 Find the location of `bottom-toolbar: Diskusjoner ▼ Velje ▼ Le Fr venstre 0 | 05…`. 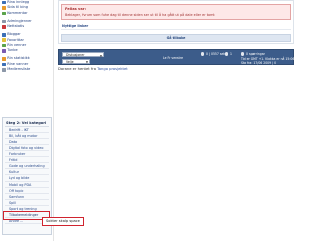

bottom-toolbar: Diskusjoner ▼ Velje ▼ Le Fr venstre 0 | 05… is located at coordinates (176, 57).